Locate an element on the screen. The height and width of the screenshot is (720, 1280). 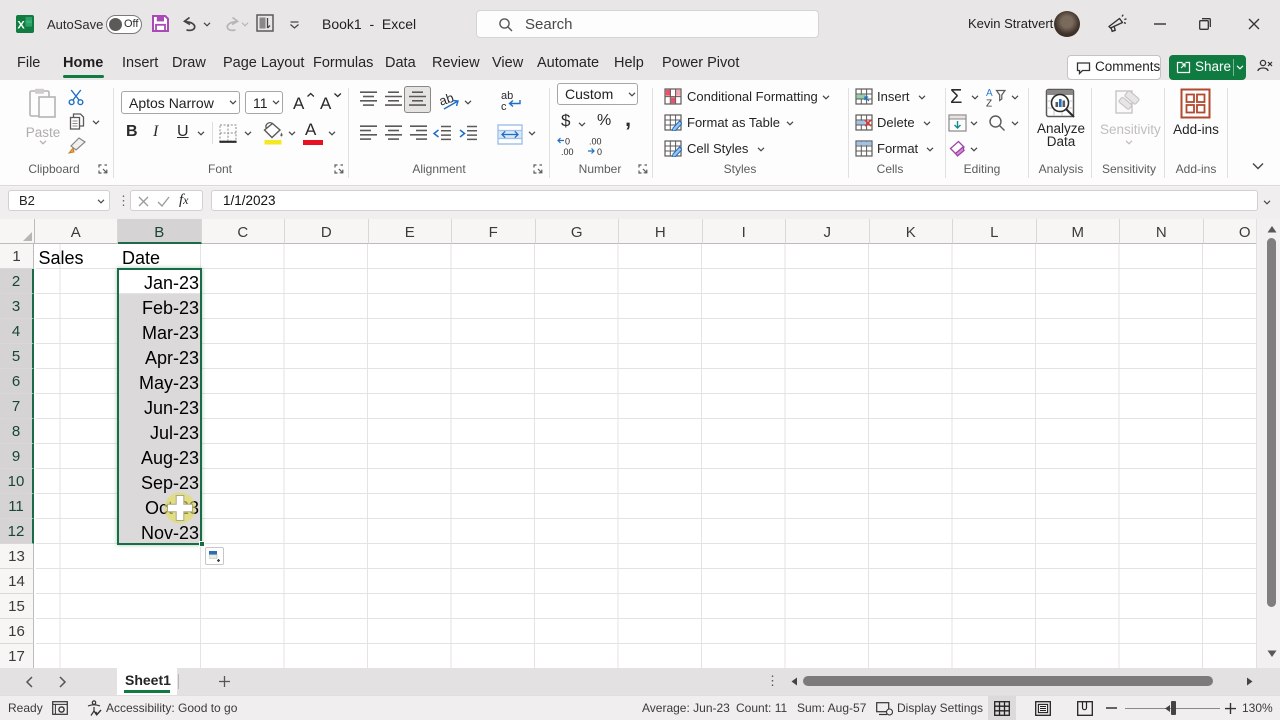
svg-text: Z is located at coordinates (989, 103).